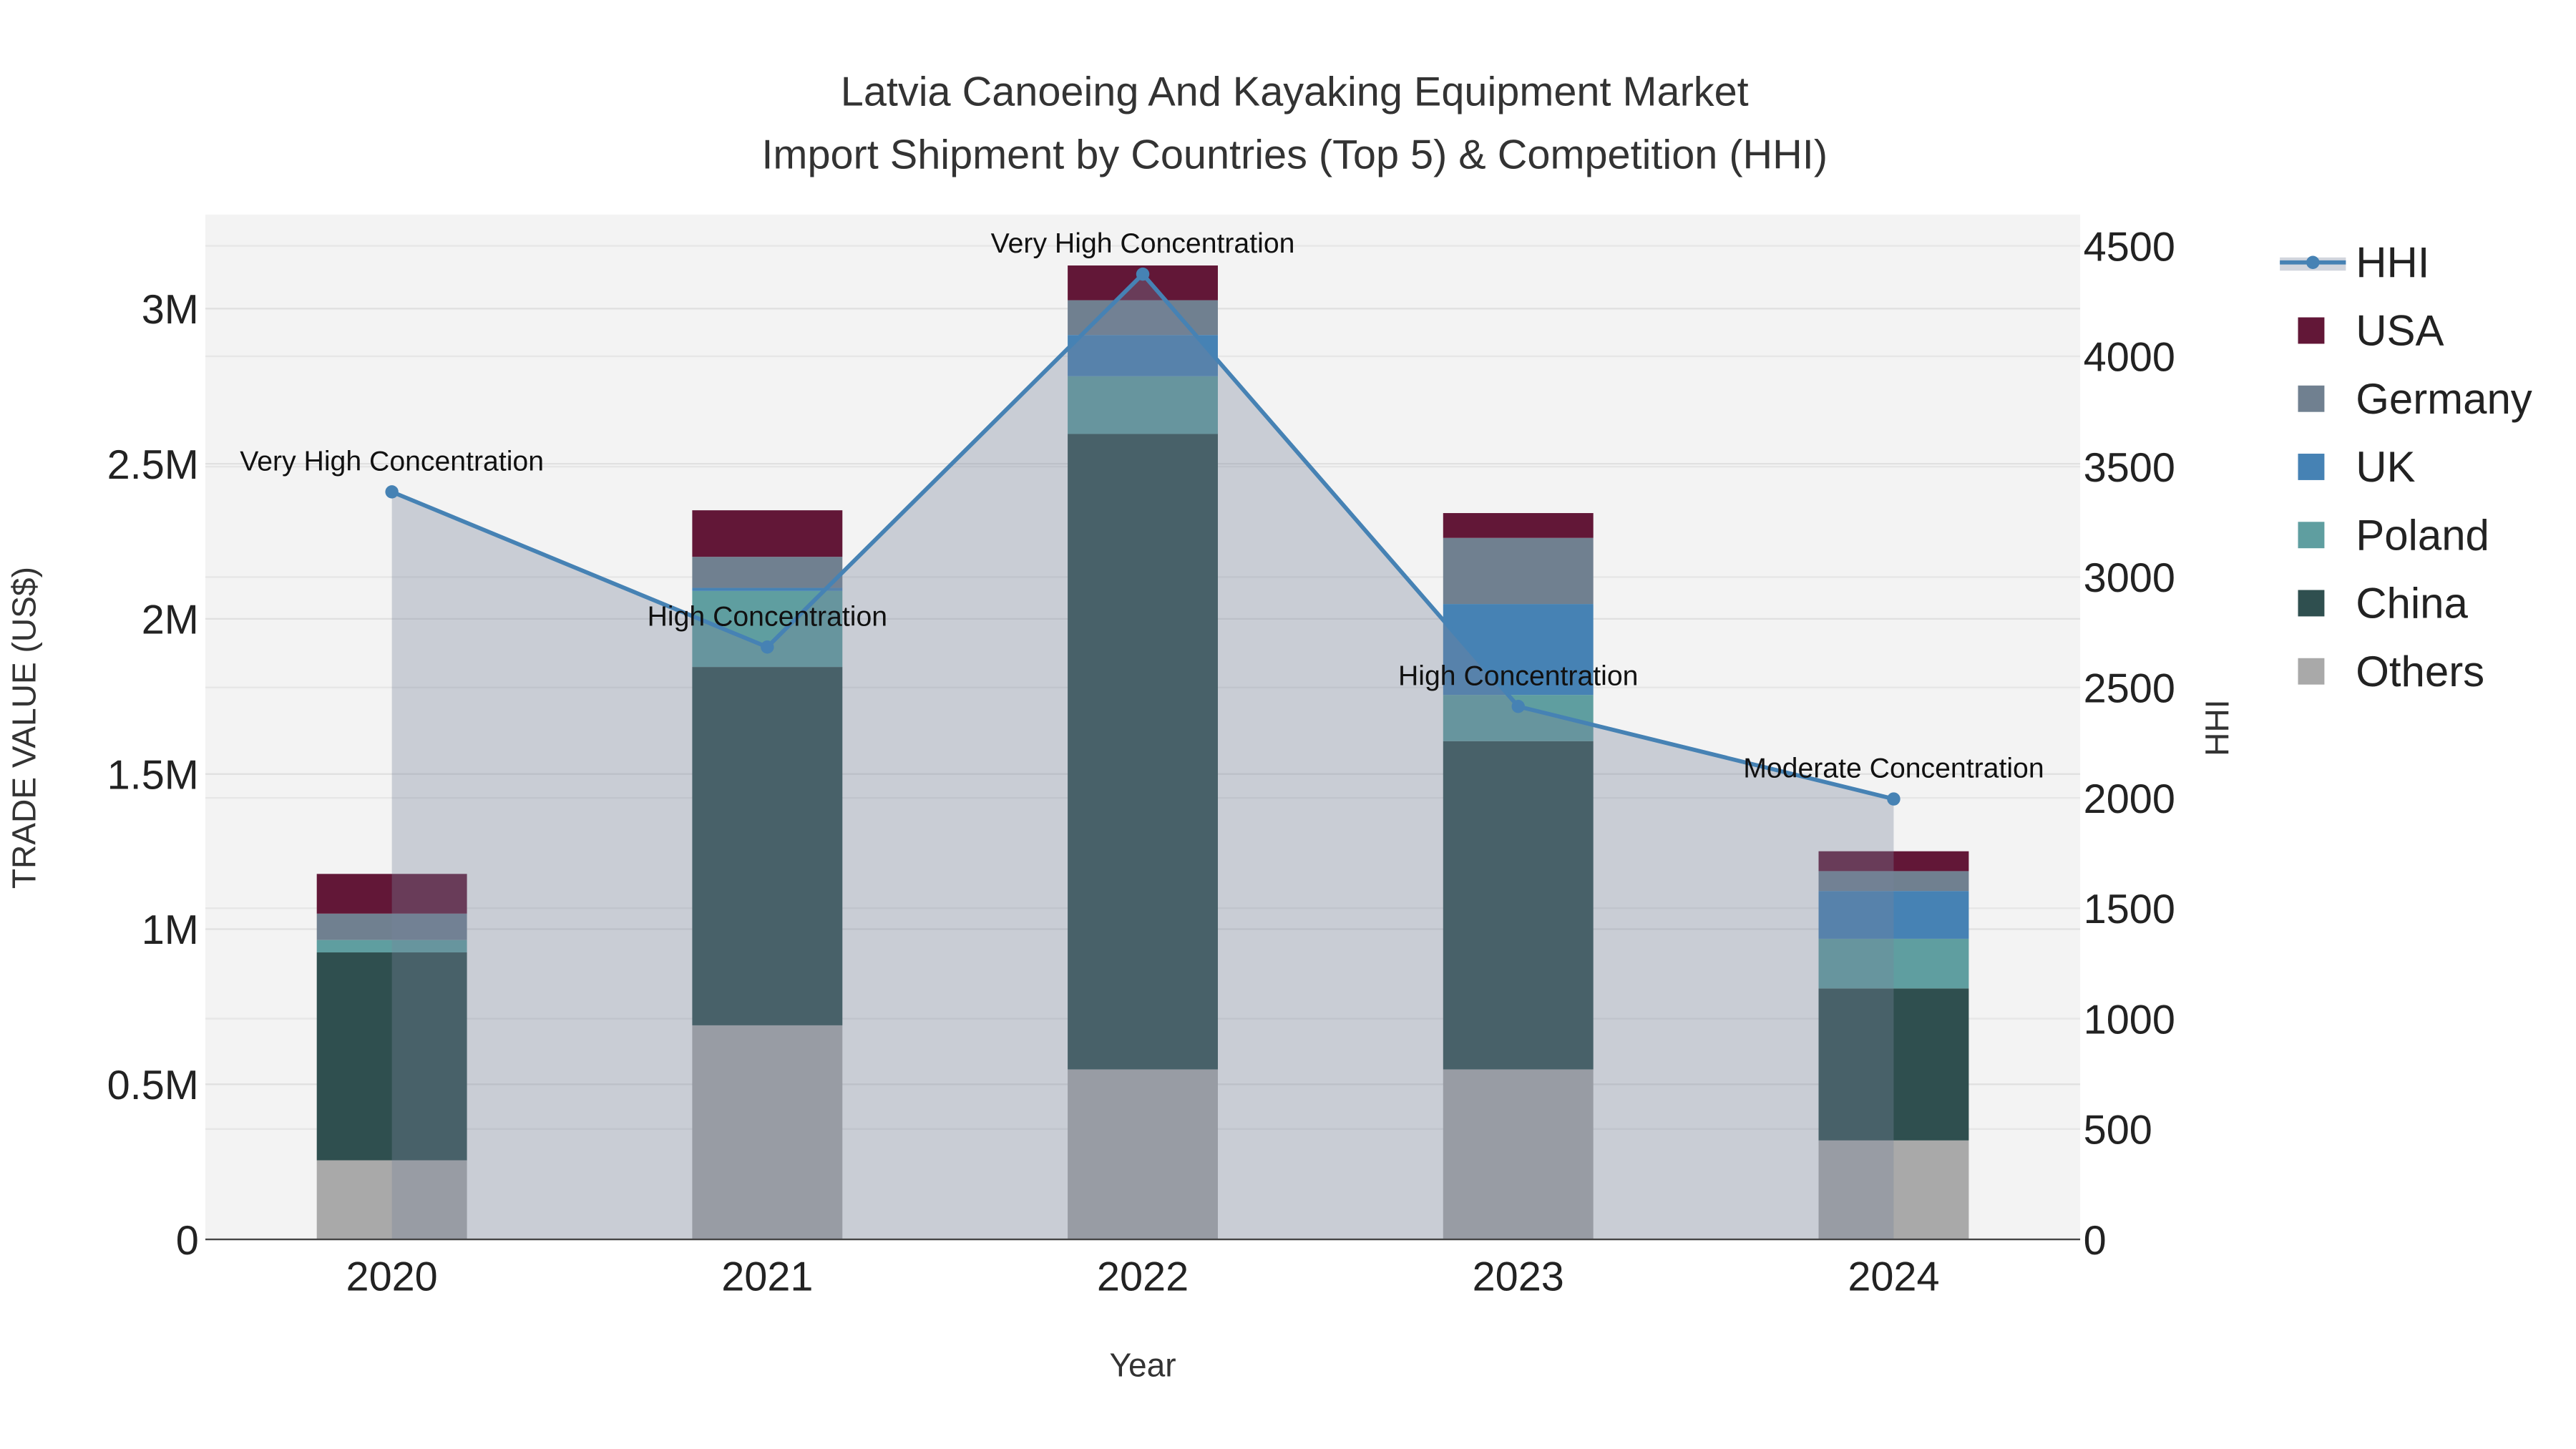 The height and width of the screenshot is (1449, 2576). Describe the element at coordinates (153, 1085) in the screenshot. I see `y-tick-label: 0.5M` at that location.